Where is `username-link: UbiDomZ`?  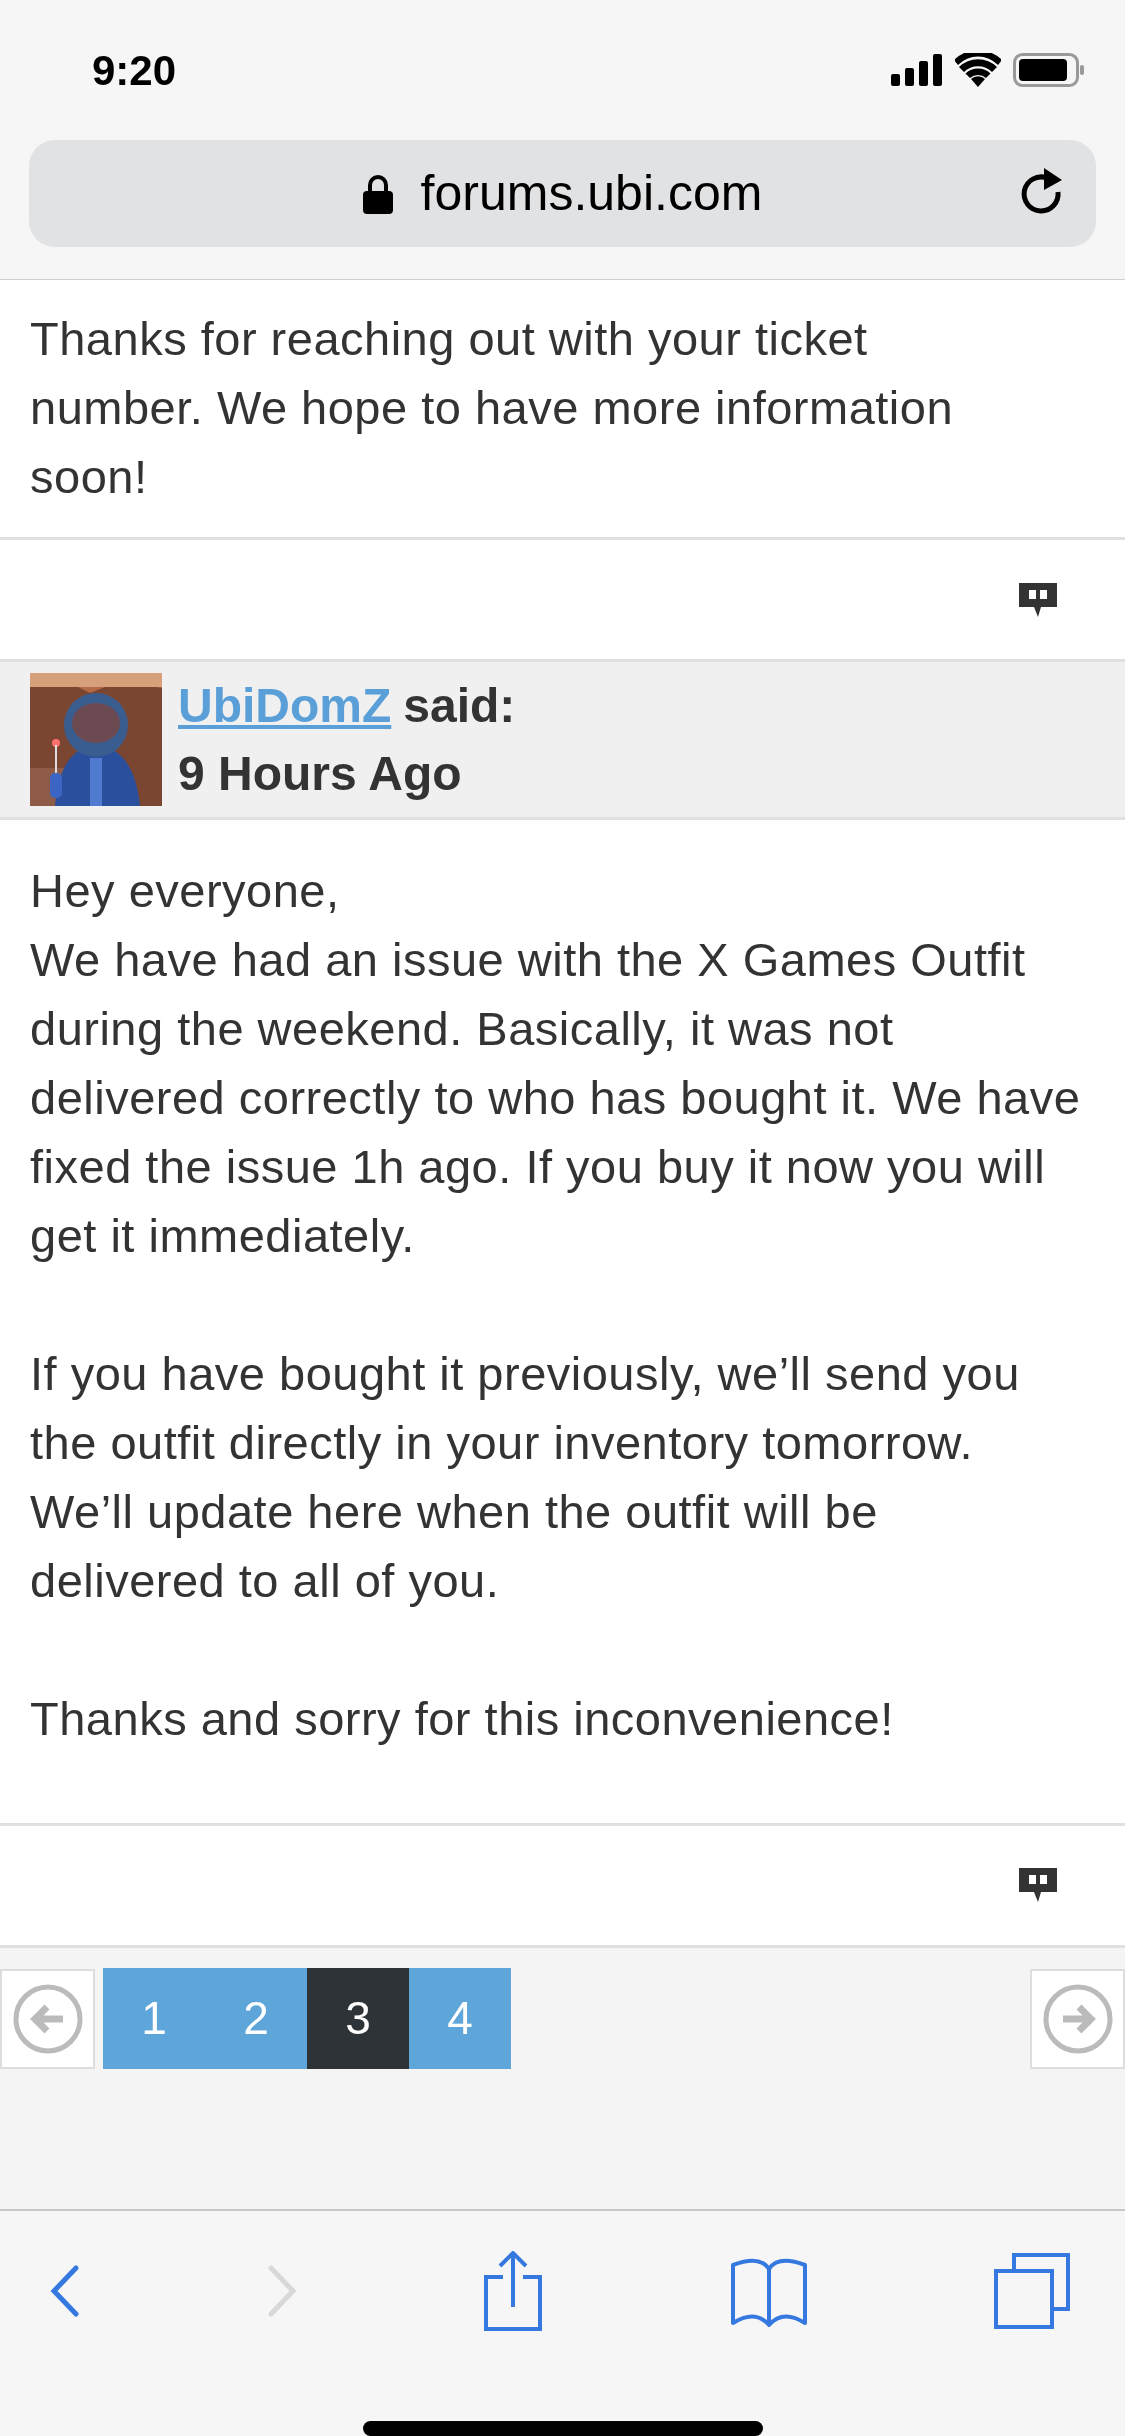
username-link: UbiDomZ is located at coordinates (285, 705).